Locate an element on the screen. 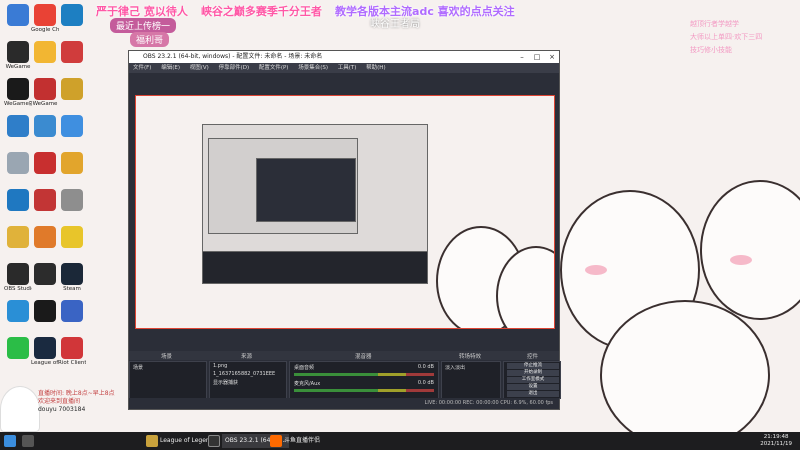 The width and height of the screenshot is (800, 450). stop-streaming-button: 停止推流 is located at coordinates (533, 366).